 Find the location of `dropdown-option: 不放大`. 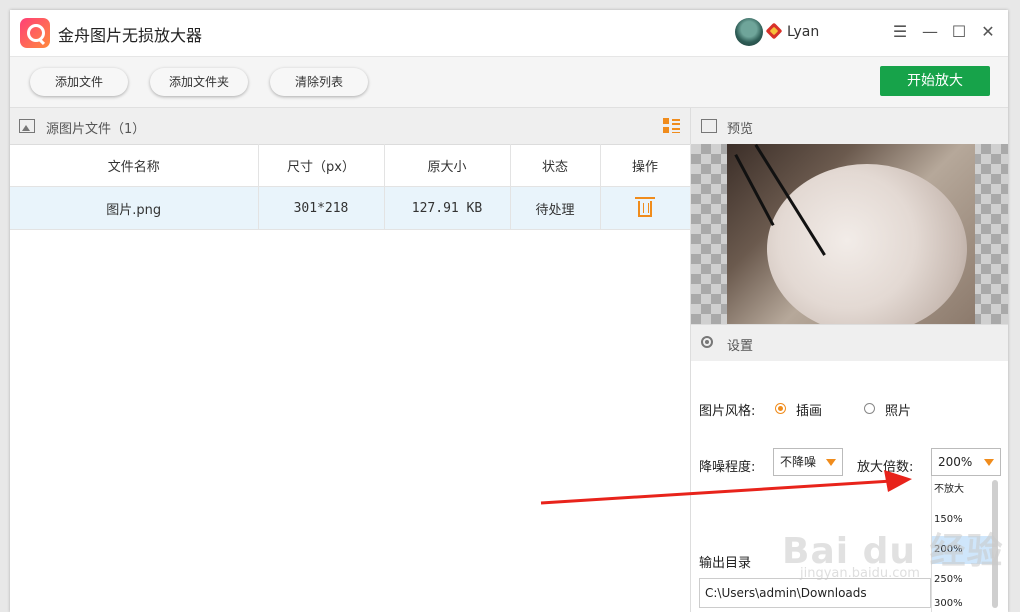

dropdown-option: 不放大 is located at coordinates (962, 490).